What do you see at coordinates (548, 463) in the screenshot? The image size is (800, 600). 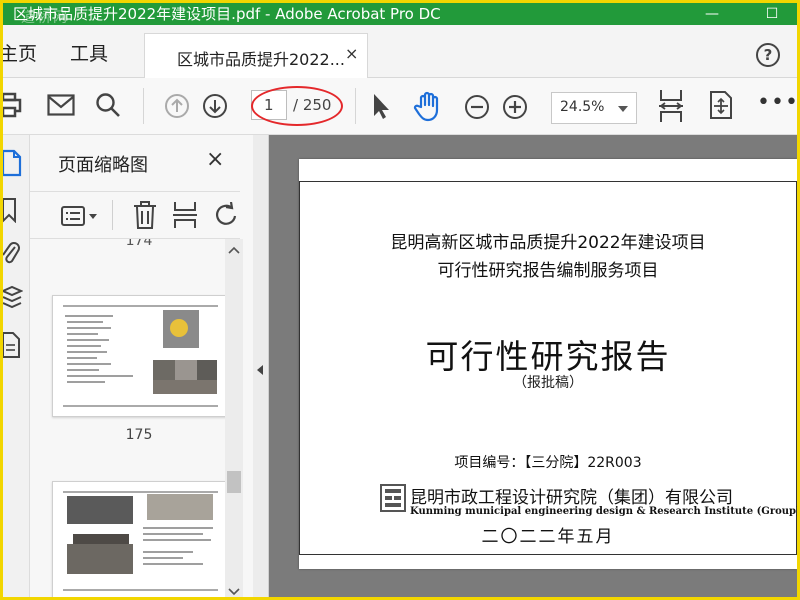 I see `doc-project-code: 项目编号：【三分院】22R003` at bounding box center [548, 463].